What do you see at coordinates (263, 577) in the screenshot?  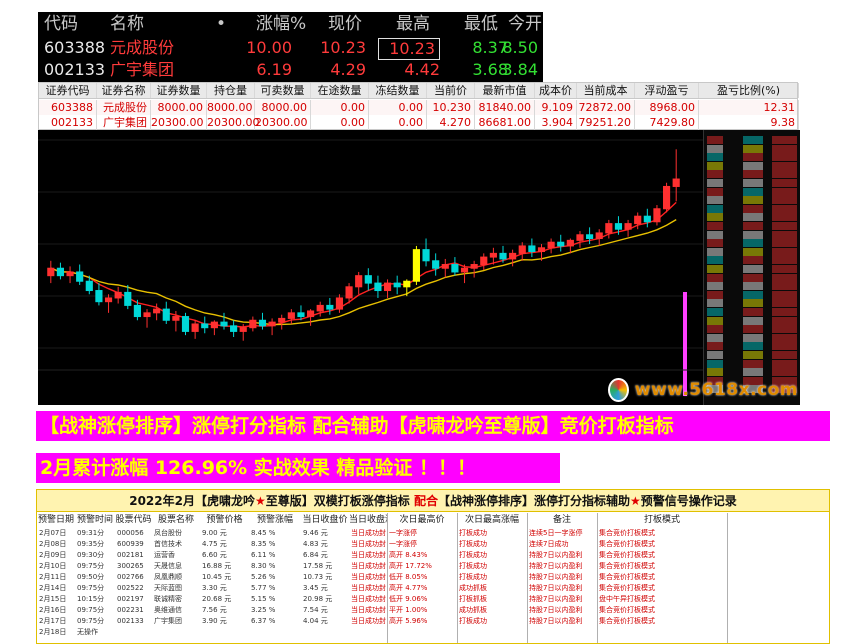 I see `records-cell: 5.26 %` at bounding box center [263, 577].